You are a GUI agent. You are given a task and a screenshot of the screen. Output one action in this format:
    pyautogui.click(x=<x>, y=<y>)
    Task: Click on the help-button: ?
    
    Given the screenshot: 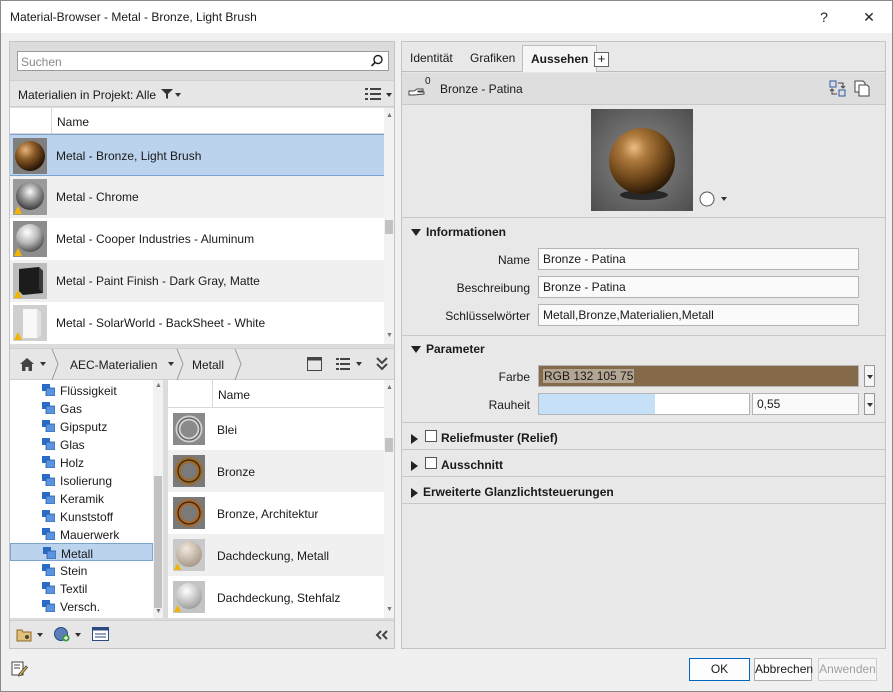 What is the action you would take?
    pyautogui.click(x=824, y=17)
    